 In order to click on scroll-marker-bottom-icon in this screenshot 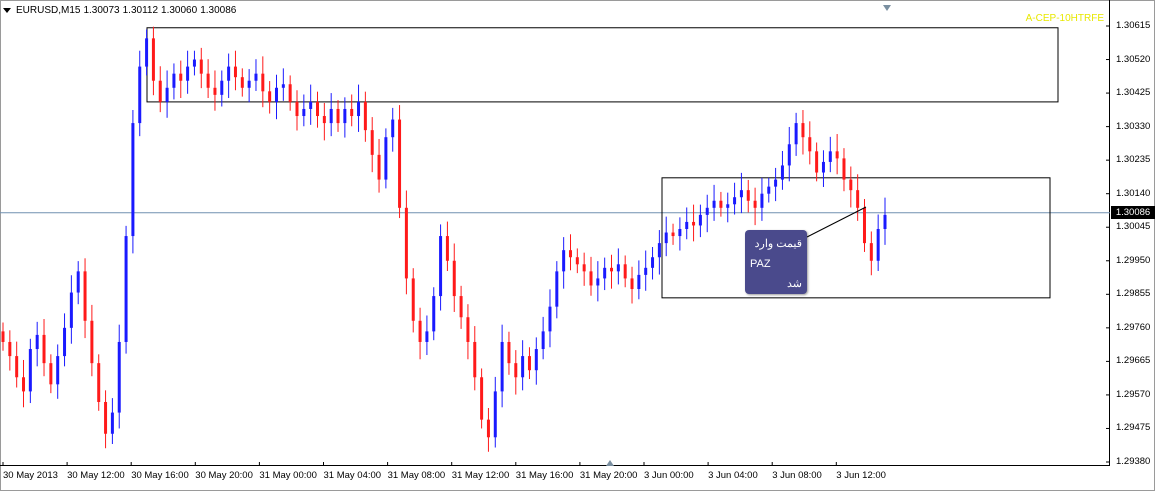, I will do `click(610, 463)`.